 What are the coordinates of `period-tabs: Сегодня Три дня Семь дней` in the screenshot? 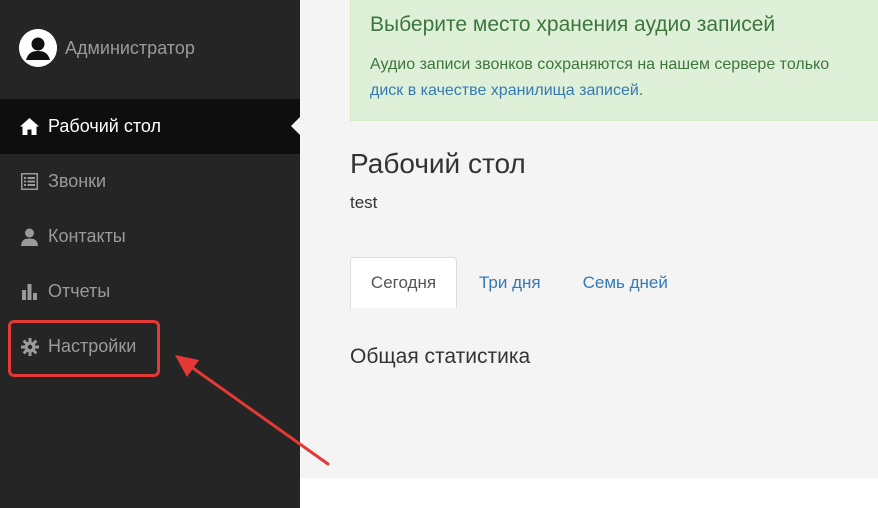 It's located at (519, 282).